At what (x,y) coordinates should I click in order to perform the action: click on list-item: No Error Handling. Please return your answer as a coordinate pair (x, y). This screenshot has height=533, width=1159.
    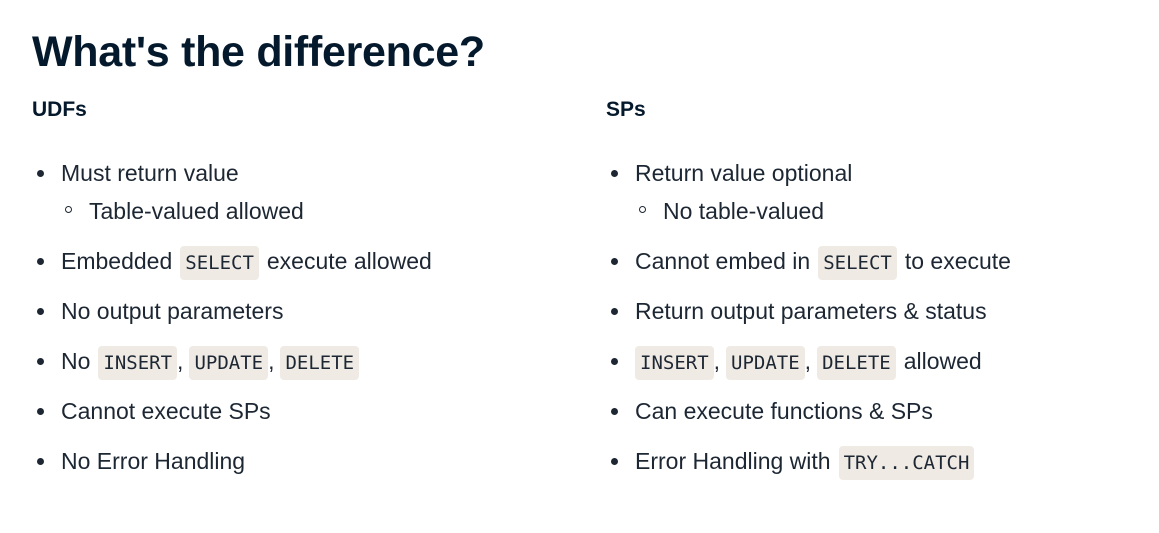
    Looking at the image, I should click on (302, 461).